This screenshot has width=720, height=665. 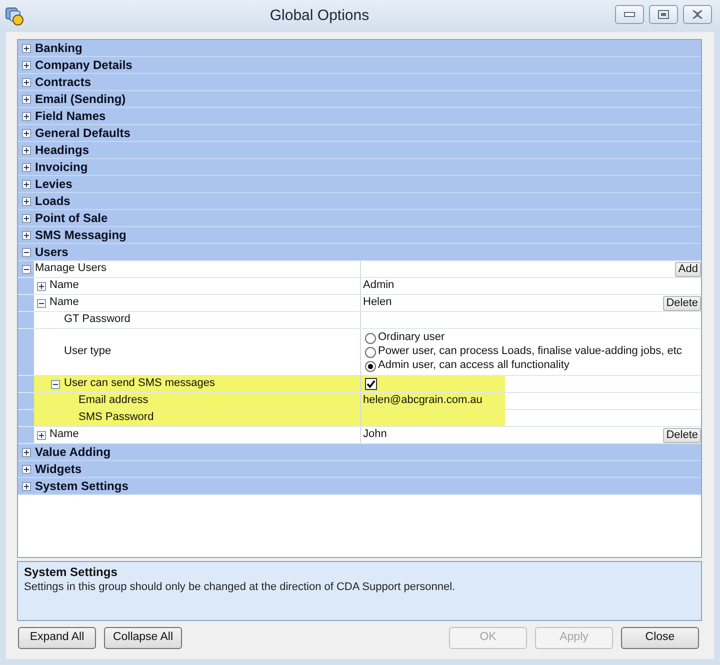 I want to click on app-icon, so click(x=14, y=16).